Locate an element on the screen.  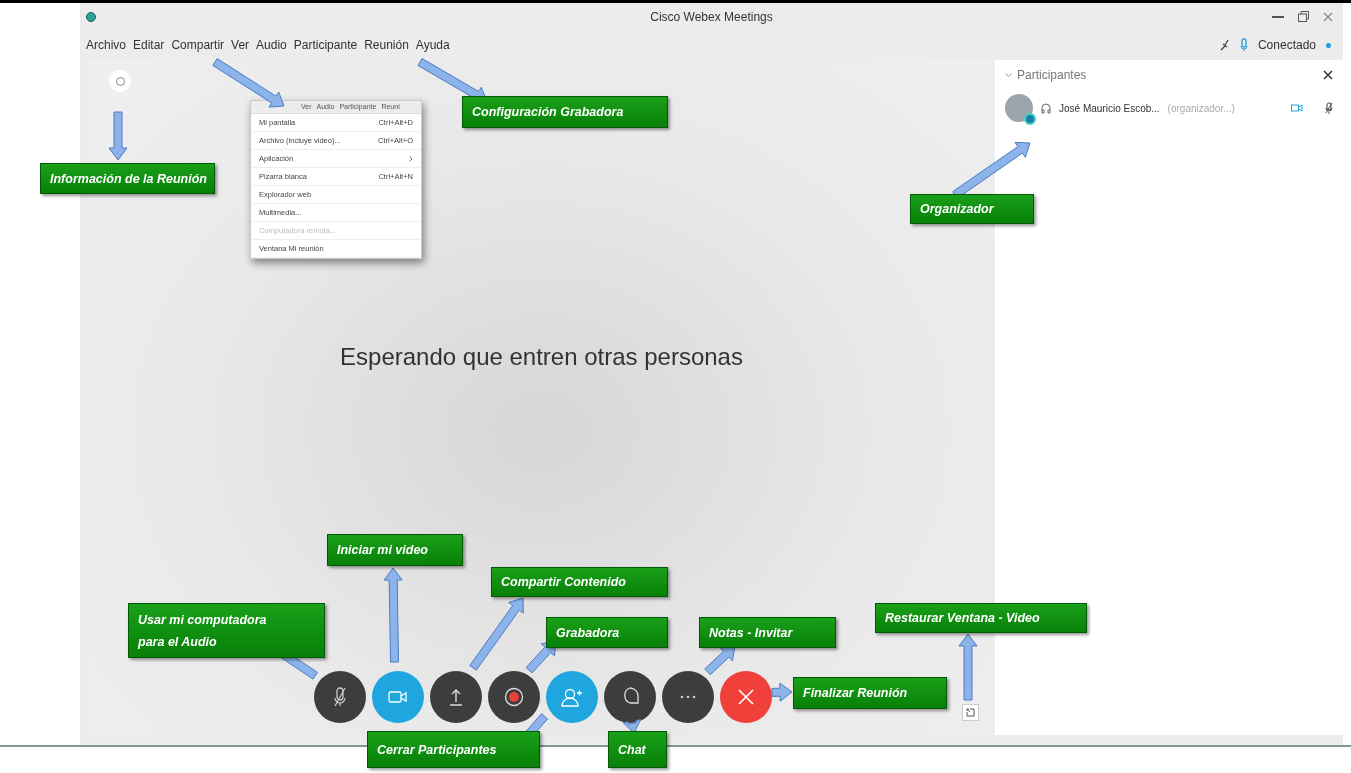
camera-icon is located at coordinates (1297, 108).